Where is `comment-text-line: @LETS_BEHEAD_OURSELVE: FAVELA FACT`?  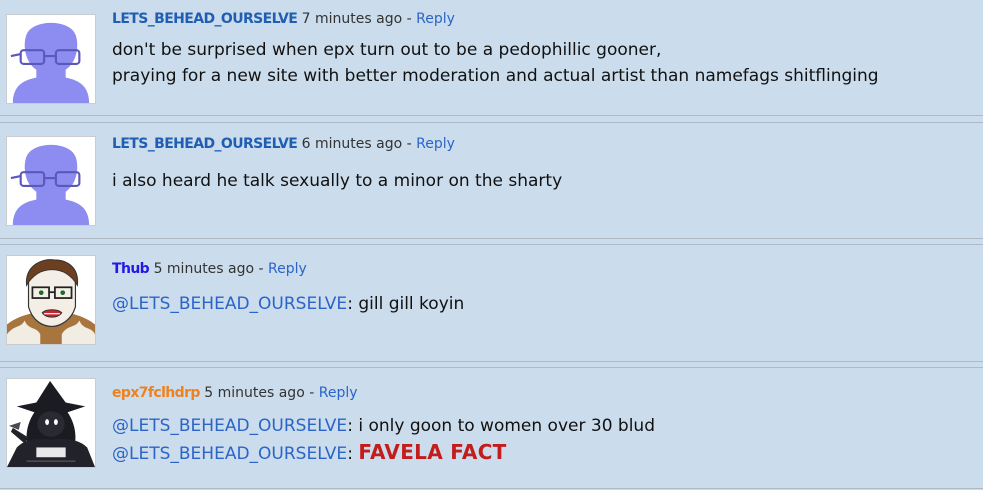 comment-text-line: @LETS_BEHEAD_OURSELVE: FAVELA FACT is located at coordinates (309, 453).